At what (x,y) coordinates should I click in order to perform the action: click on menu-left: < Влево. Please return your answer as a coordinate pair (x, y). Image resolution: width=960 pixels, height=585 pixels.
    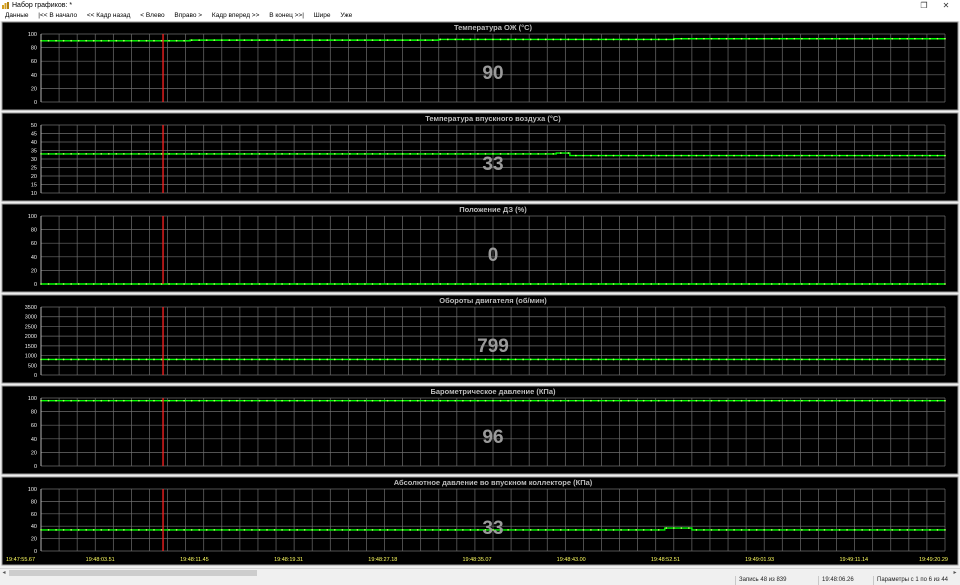
    Looking at the image, I should click on (152, 16).